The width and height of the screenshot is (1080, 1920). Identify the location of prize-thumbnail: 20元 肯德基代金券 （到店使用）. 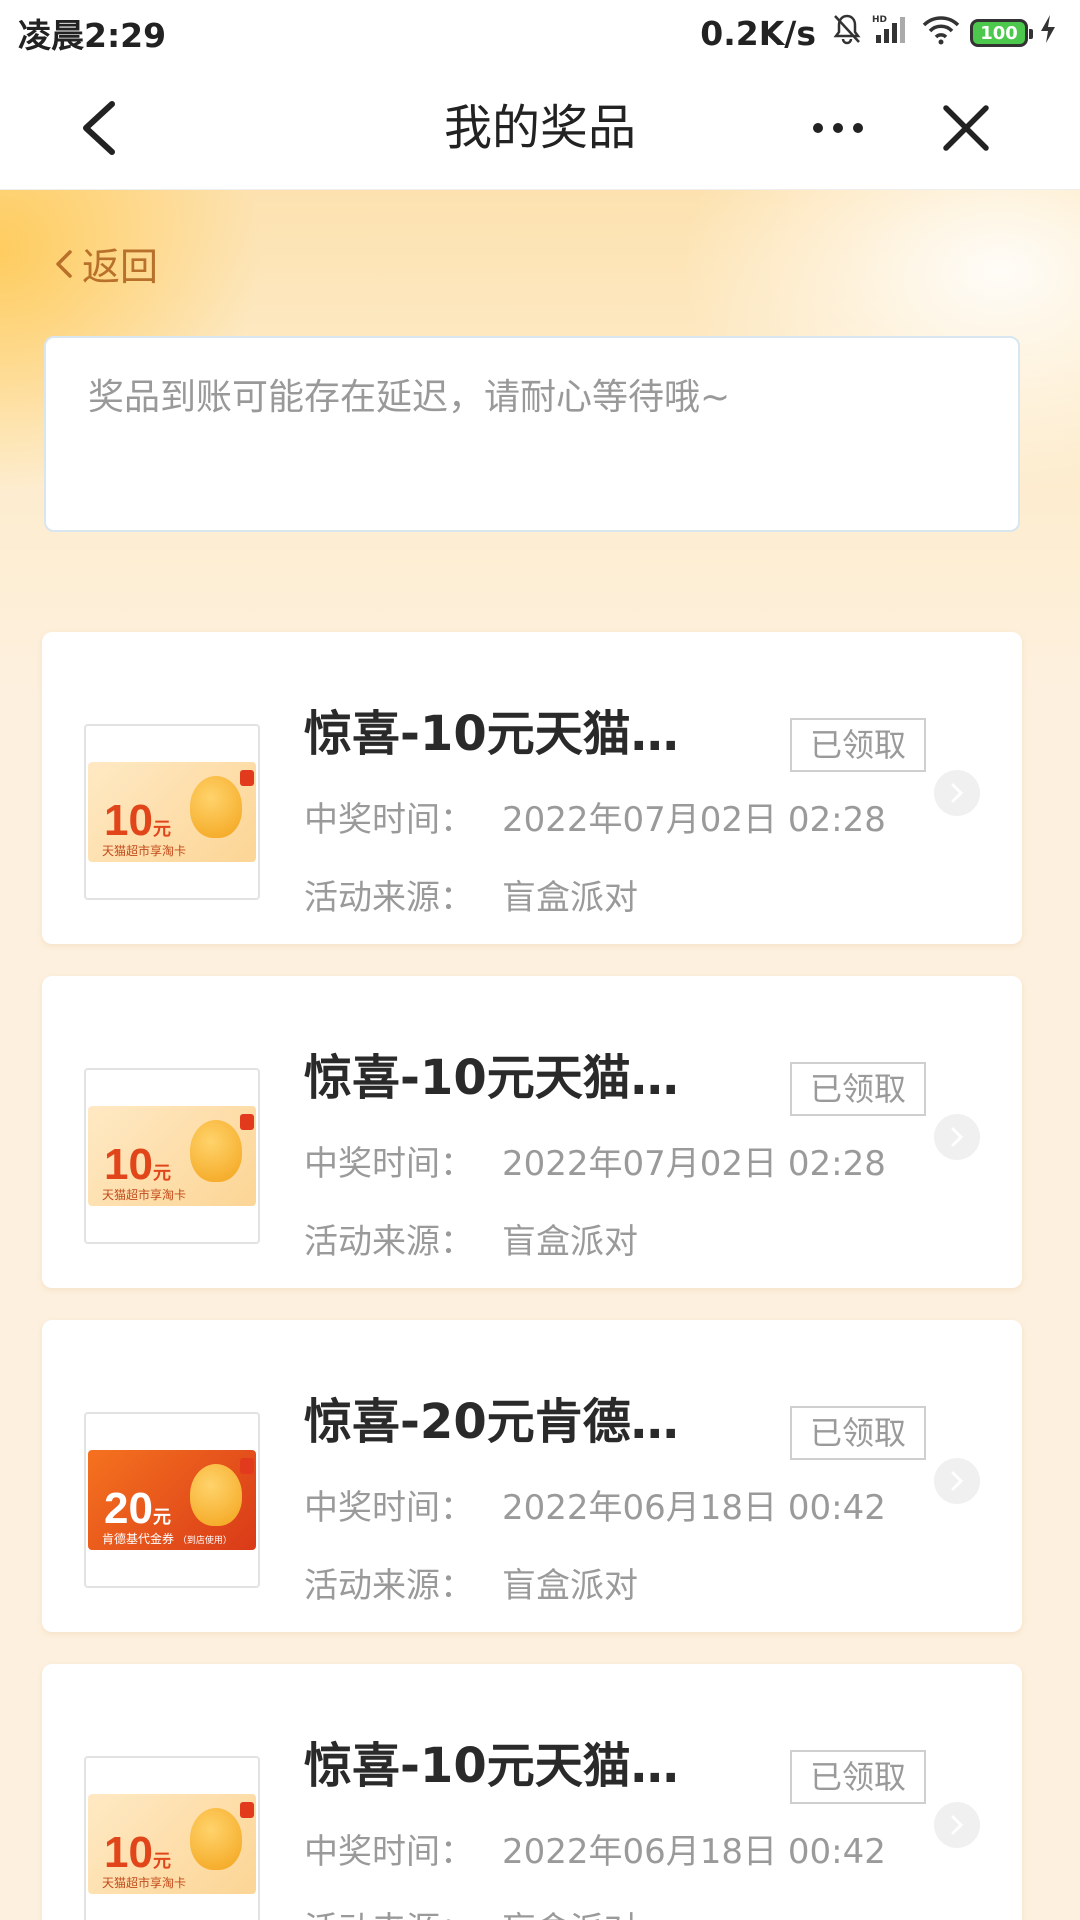
(172, 1500).